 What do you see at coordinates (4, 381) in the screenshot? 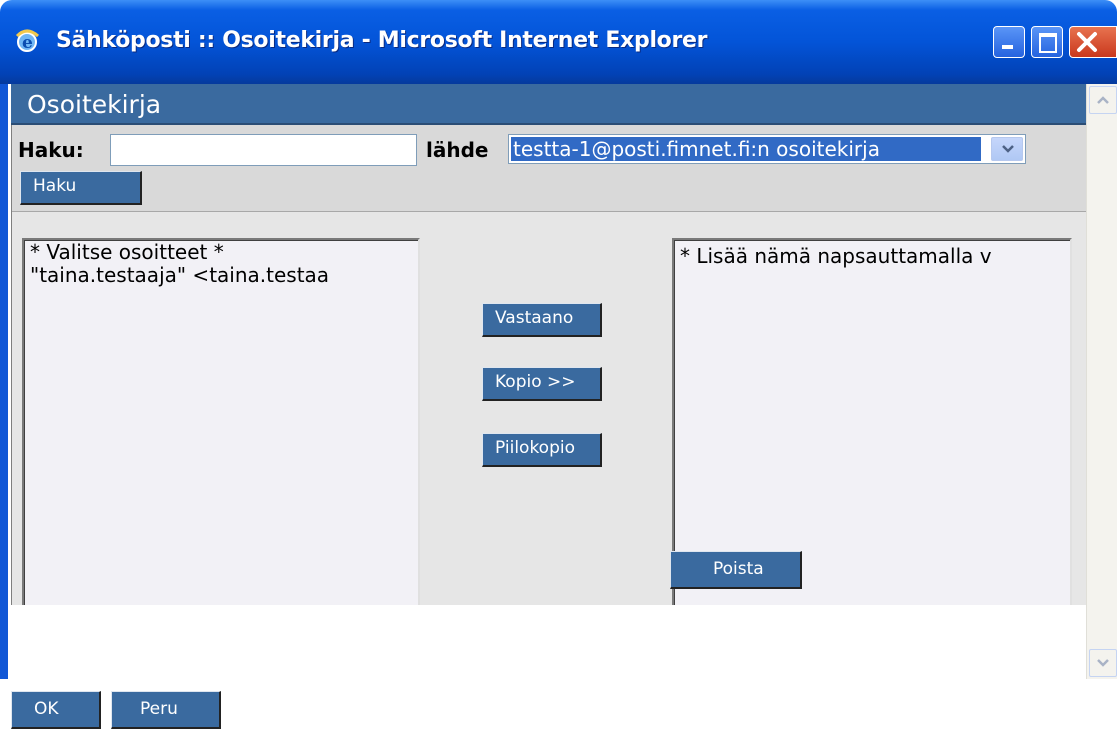
I see `window-left-border` at bounding box center [4, 381].